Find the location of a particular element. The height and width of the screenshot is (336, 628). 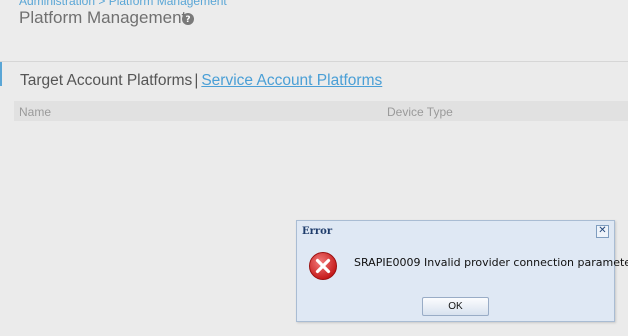

help-icon: ? is located at coordinates (188, 19).